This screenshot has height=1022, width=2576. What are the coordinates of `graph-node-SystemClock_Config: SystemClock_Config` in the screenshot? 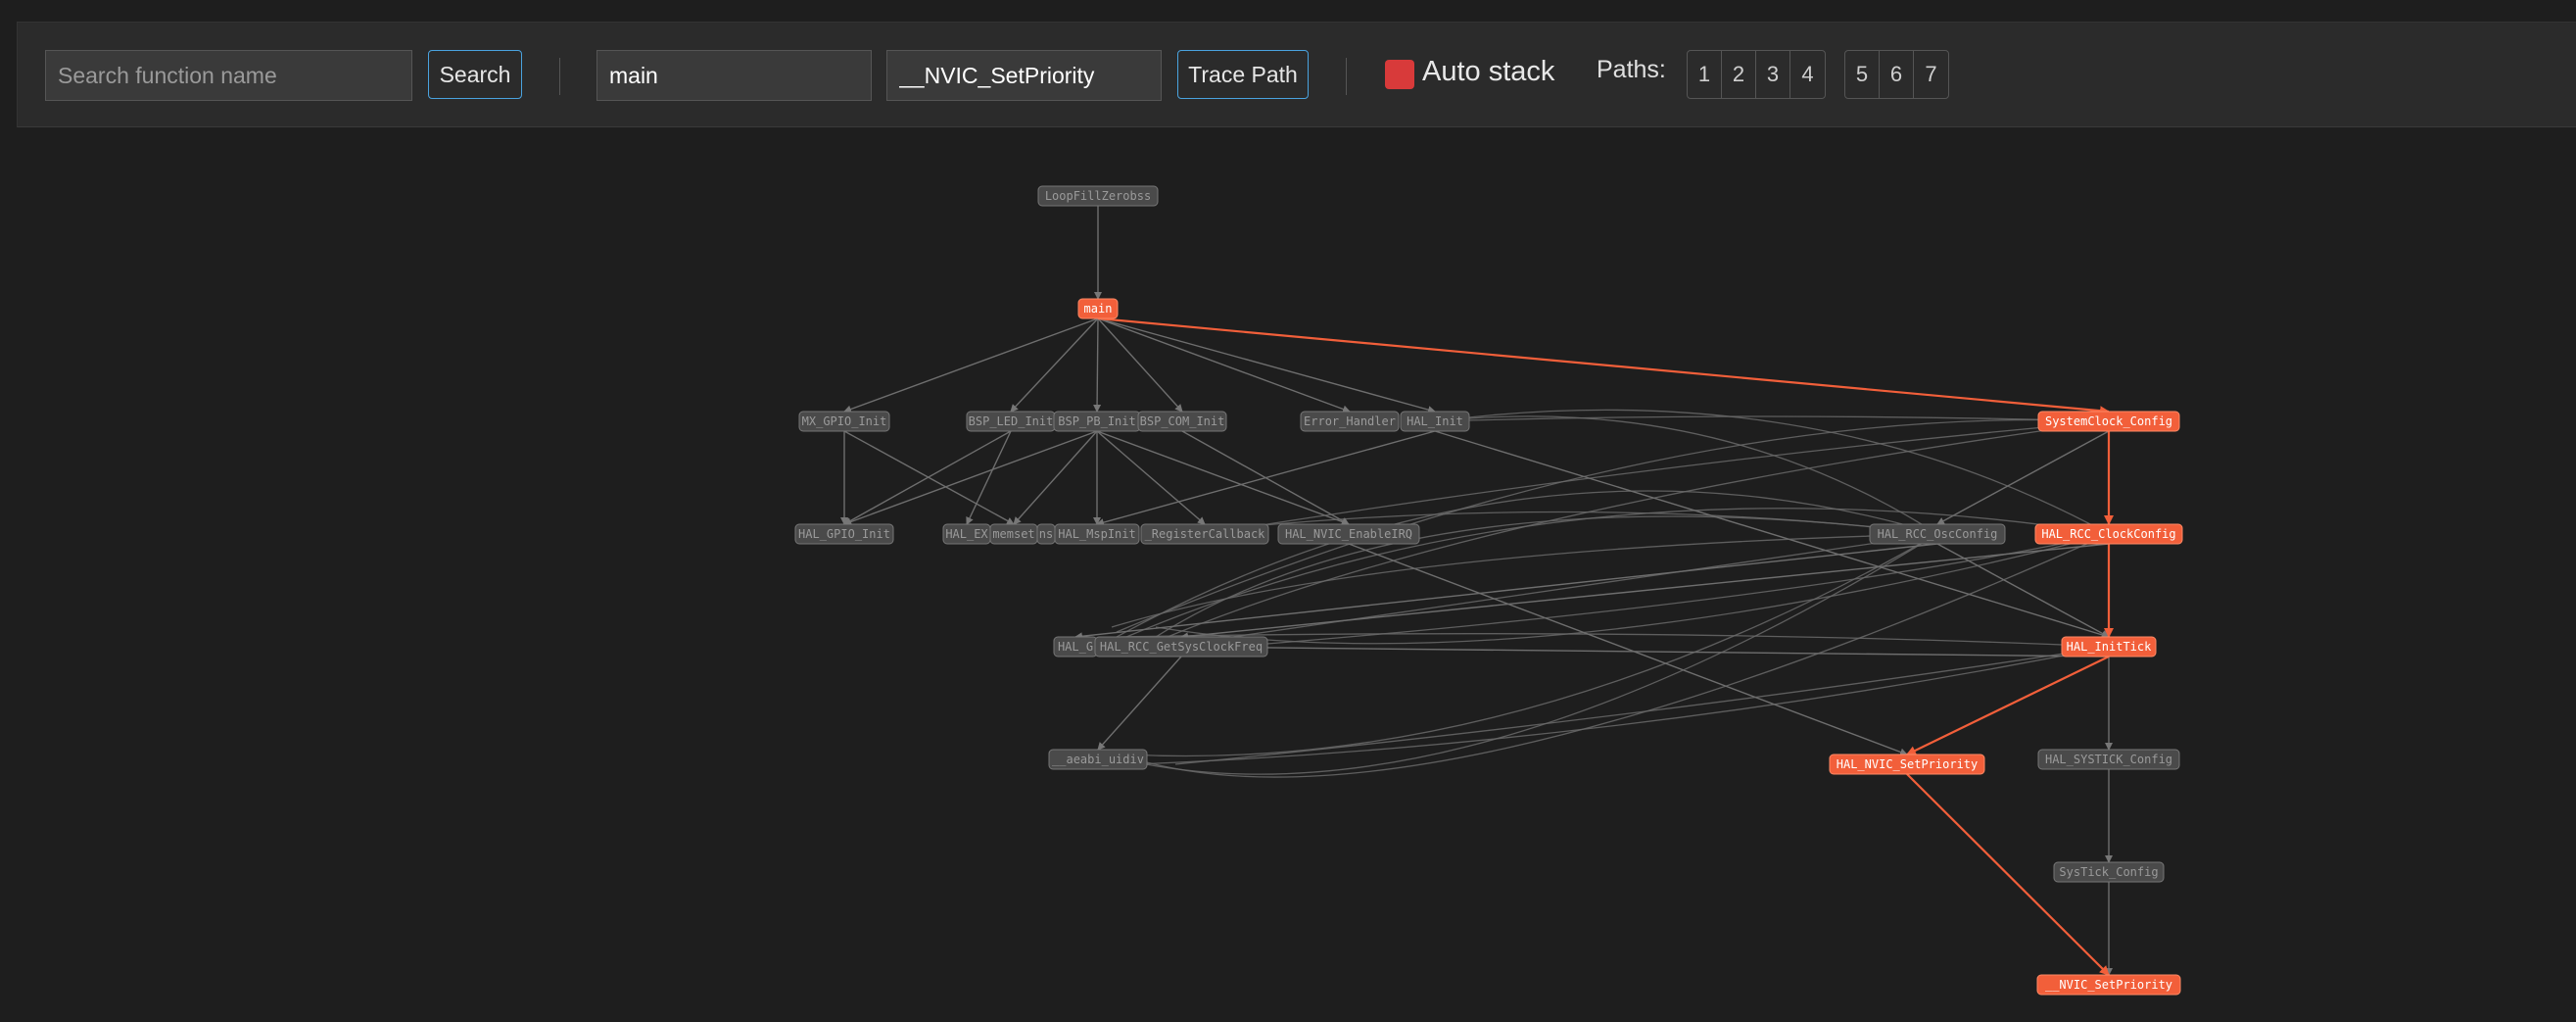 It's located at (2109, 422).